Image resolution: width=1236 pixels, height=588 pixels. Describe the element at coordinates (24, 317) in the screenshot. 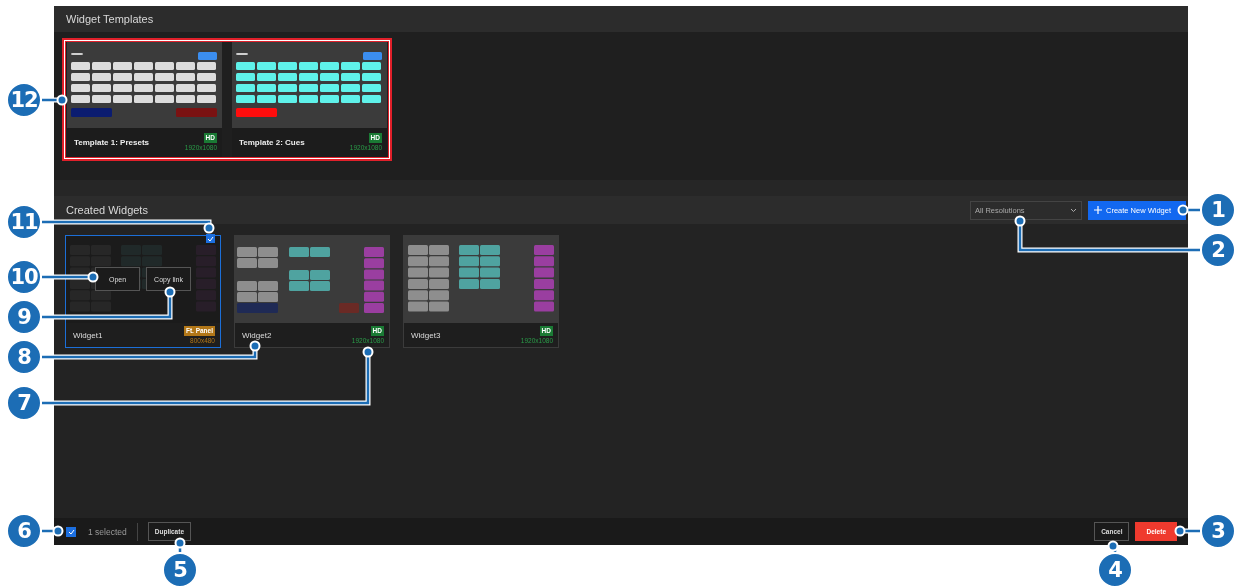

I see `callout-number: 9` at that location.